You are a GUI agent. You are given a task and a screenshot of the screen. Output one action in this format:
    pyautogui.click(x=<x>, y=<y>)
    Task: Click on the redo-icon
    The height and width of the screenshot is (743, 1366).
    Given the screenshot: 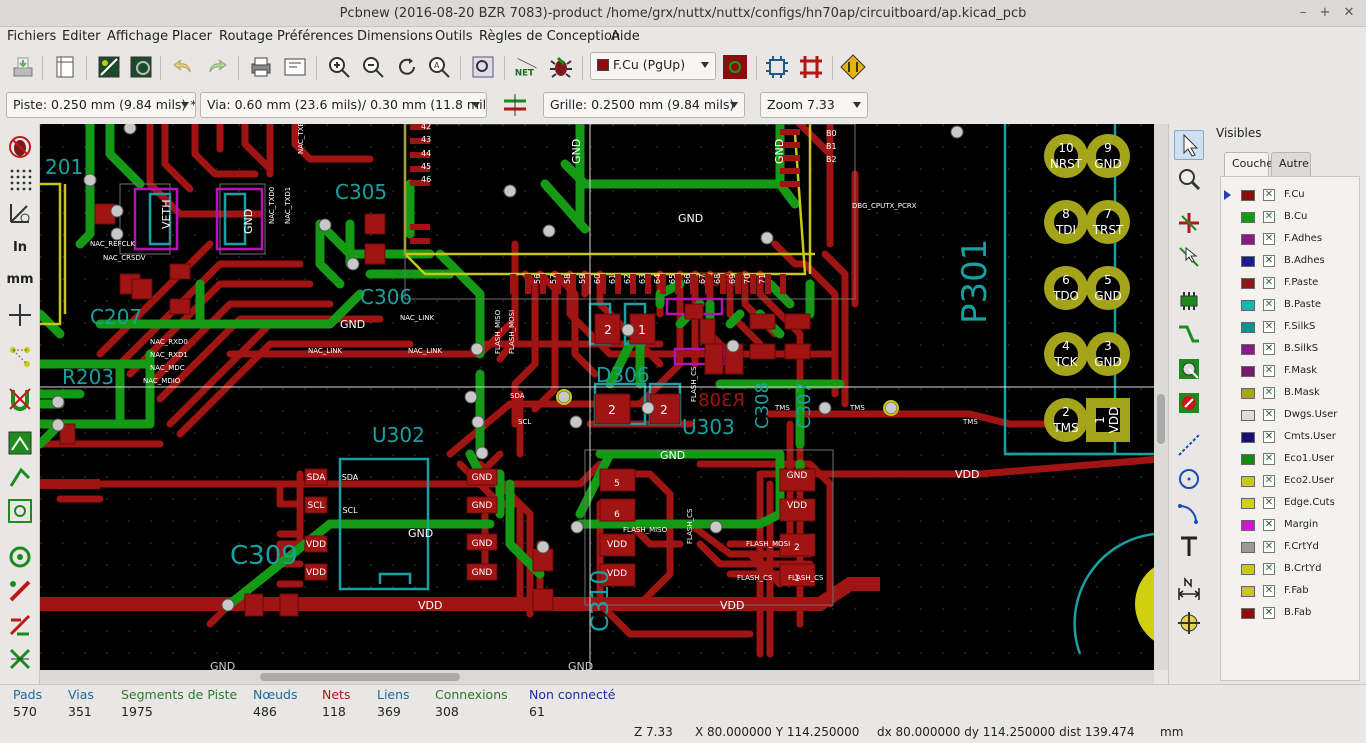 What is the action you would take?
    pyautogui.click(x=217, y=67)
    